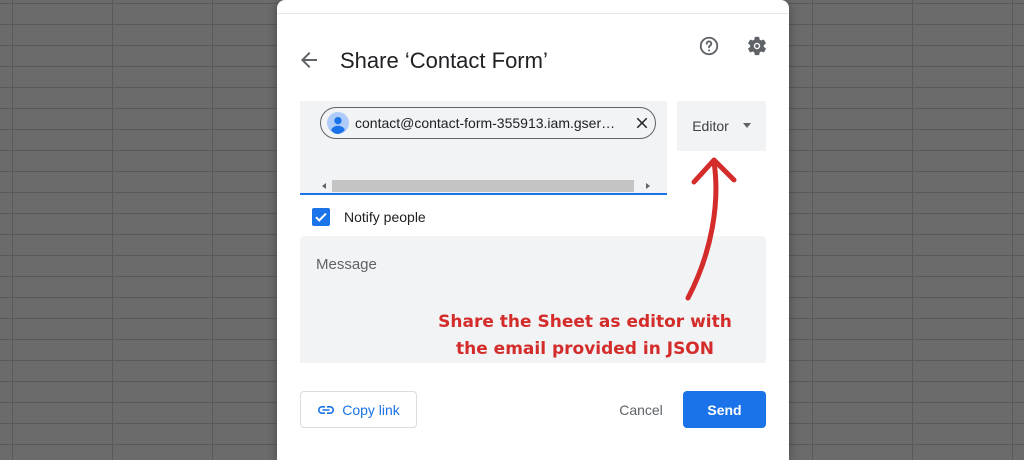 The image size is (1024, 460). I want to click on copy-link-button: Copy link, so click(358, 409).